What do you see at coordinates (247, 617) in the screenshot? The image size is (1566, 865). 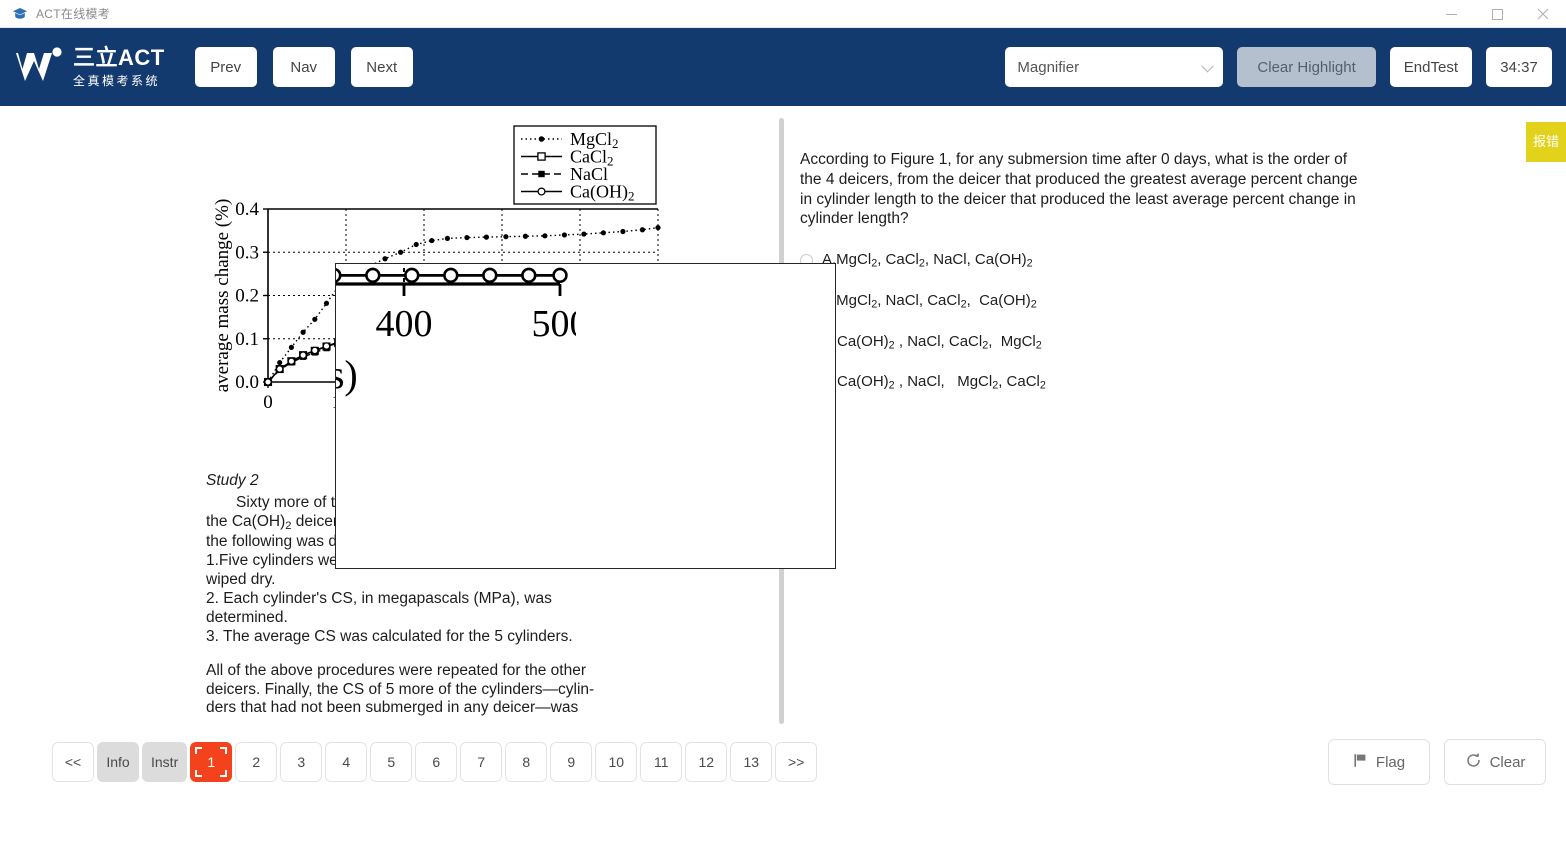 I see `passage-step-2b: determined.` at bounding box center [247, 617].